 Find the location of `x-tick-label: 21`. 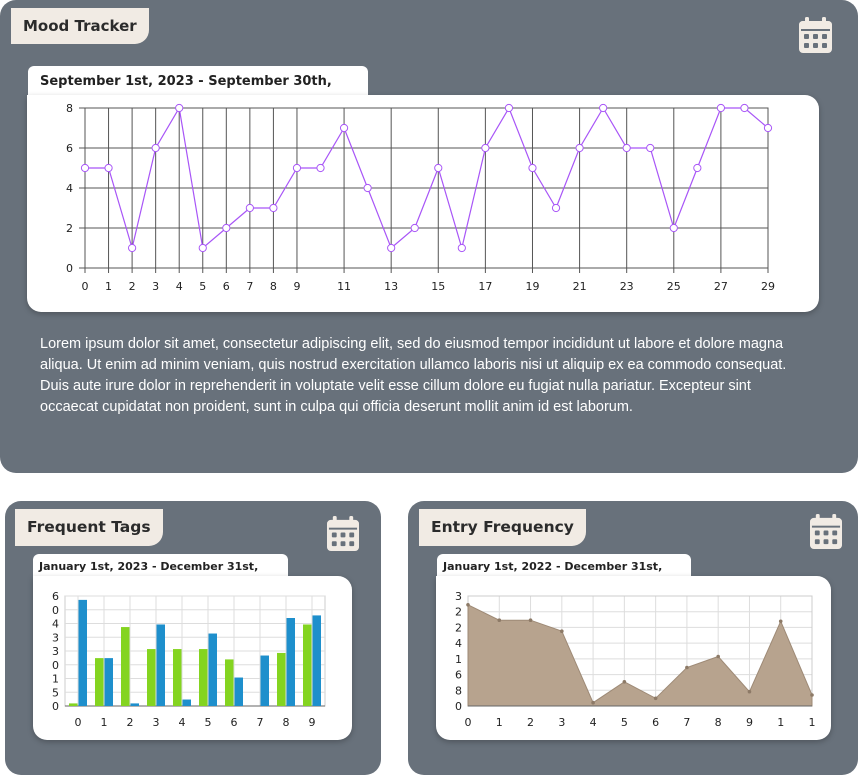

x-tick-label: 21 is located at coordinates (580, 286).